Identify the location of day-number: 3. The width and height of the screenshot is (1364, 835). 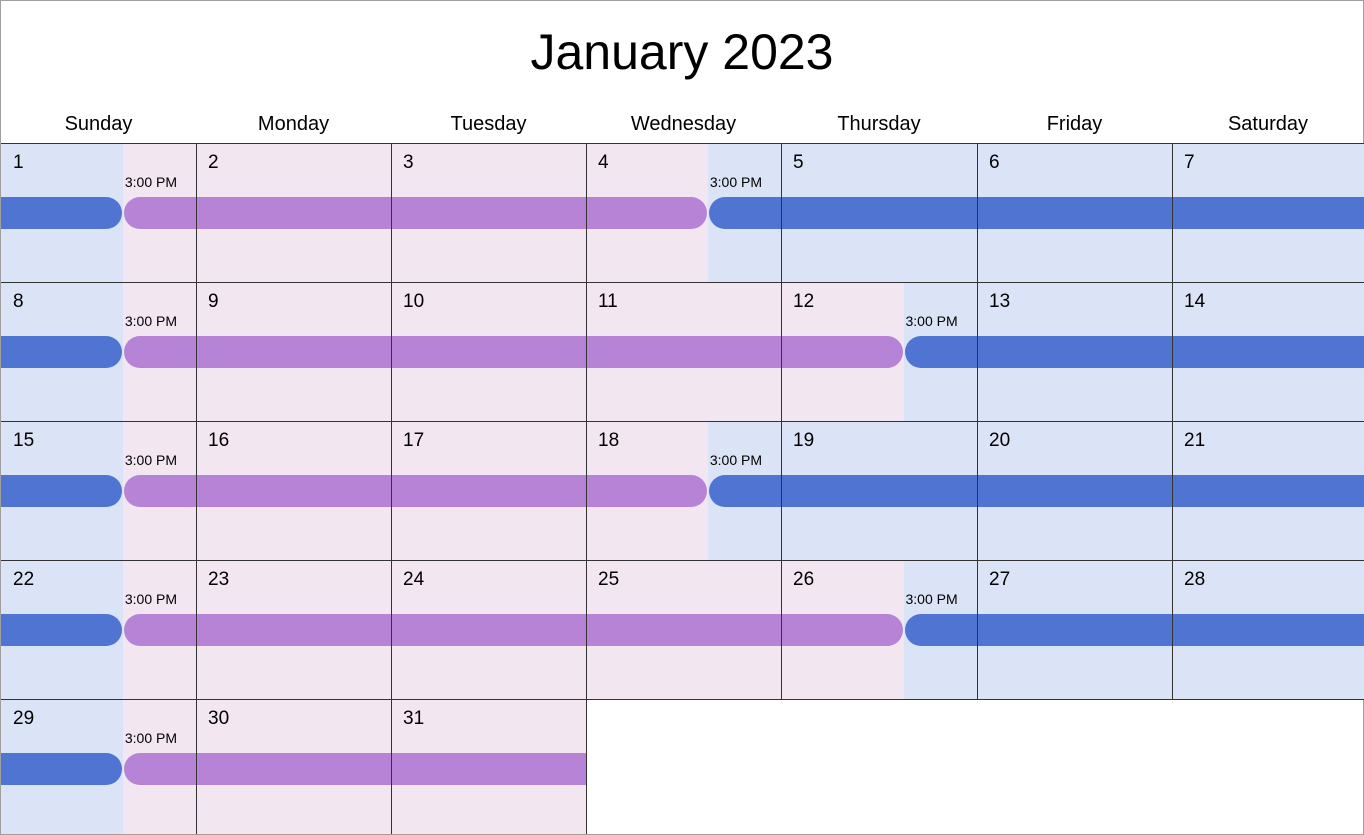
(408, 162).